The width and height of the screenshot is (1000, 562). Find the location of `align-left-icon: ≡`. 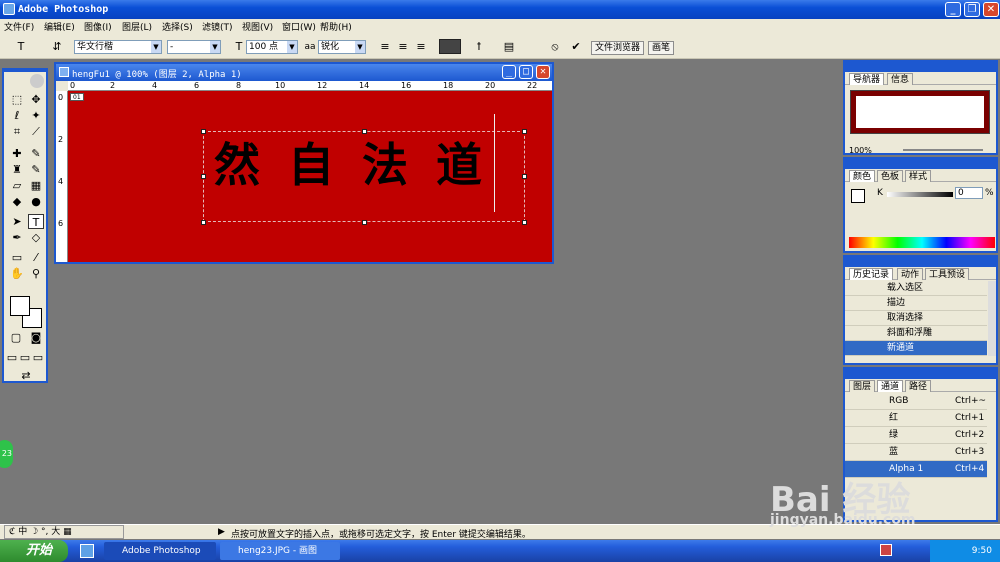

align-left-icon: ≡ is located at coordinates (385, 47).